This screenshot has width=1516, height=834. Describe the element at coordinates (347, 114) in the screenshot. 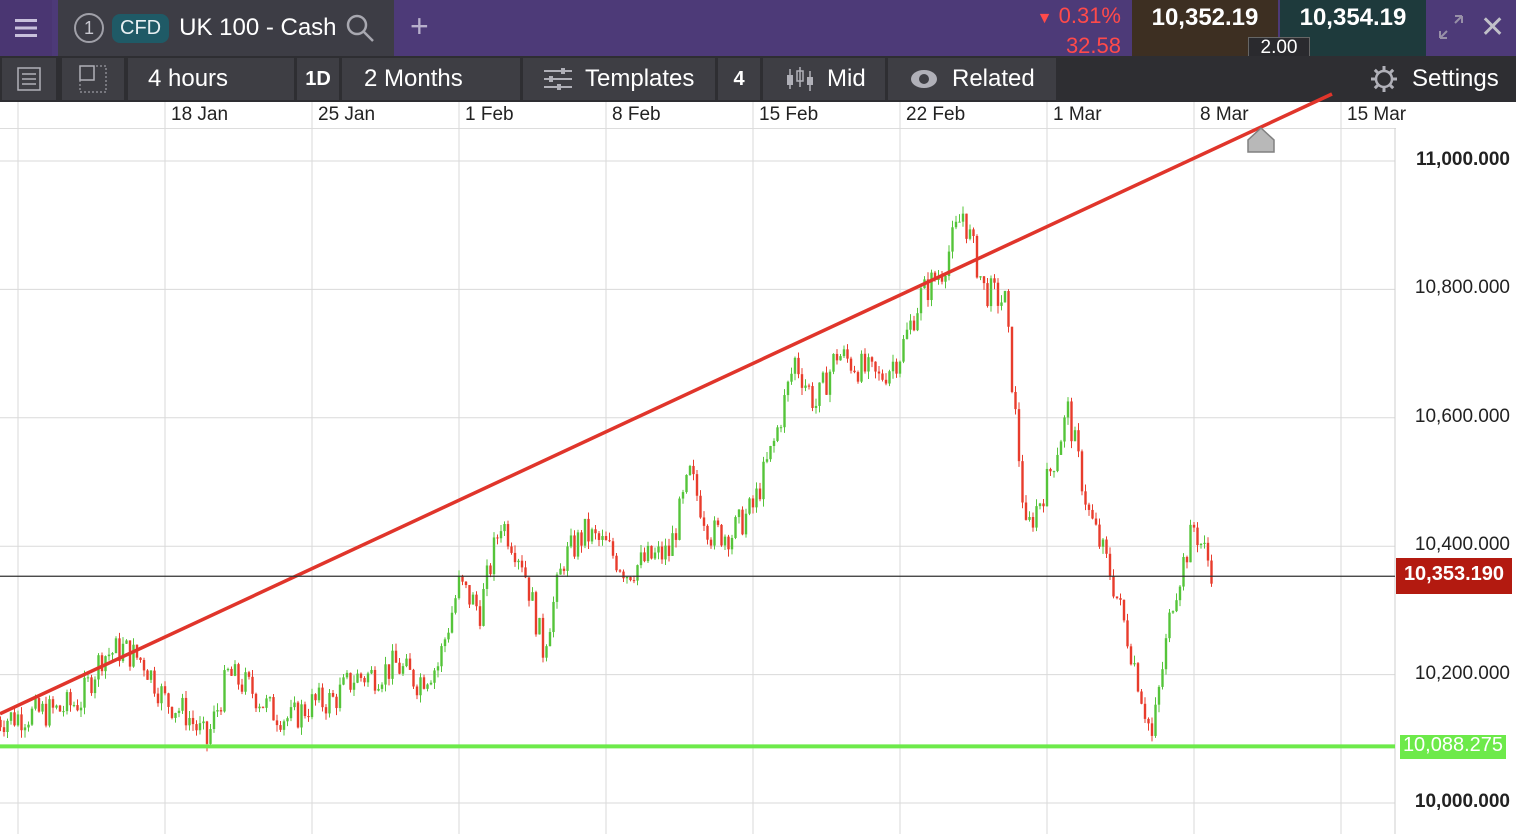

I see `x-tick-label: 25 Jan` at that location.